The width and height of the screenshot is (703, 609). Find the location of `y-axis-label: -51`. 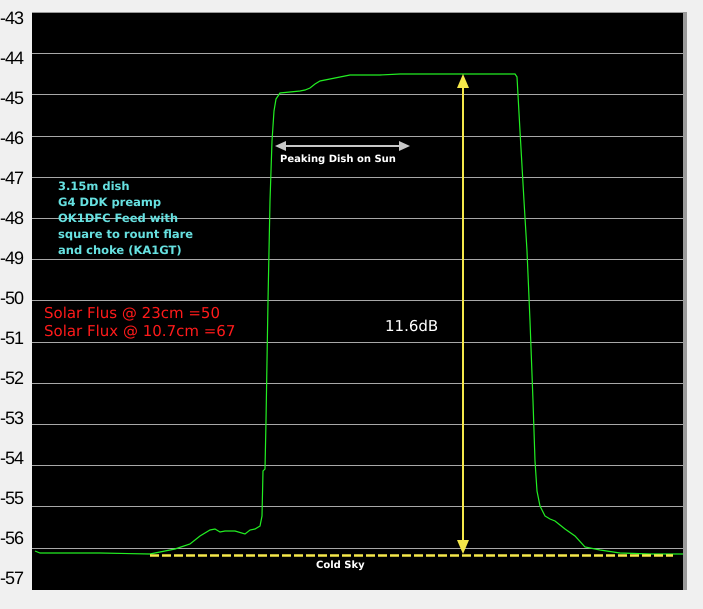

y-axis-label: -51 is located at coordinates (12, 339).